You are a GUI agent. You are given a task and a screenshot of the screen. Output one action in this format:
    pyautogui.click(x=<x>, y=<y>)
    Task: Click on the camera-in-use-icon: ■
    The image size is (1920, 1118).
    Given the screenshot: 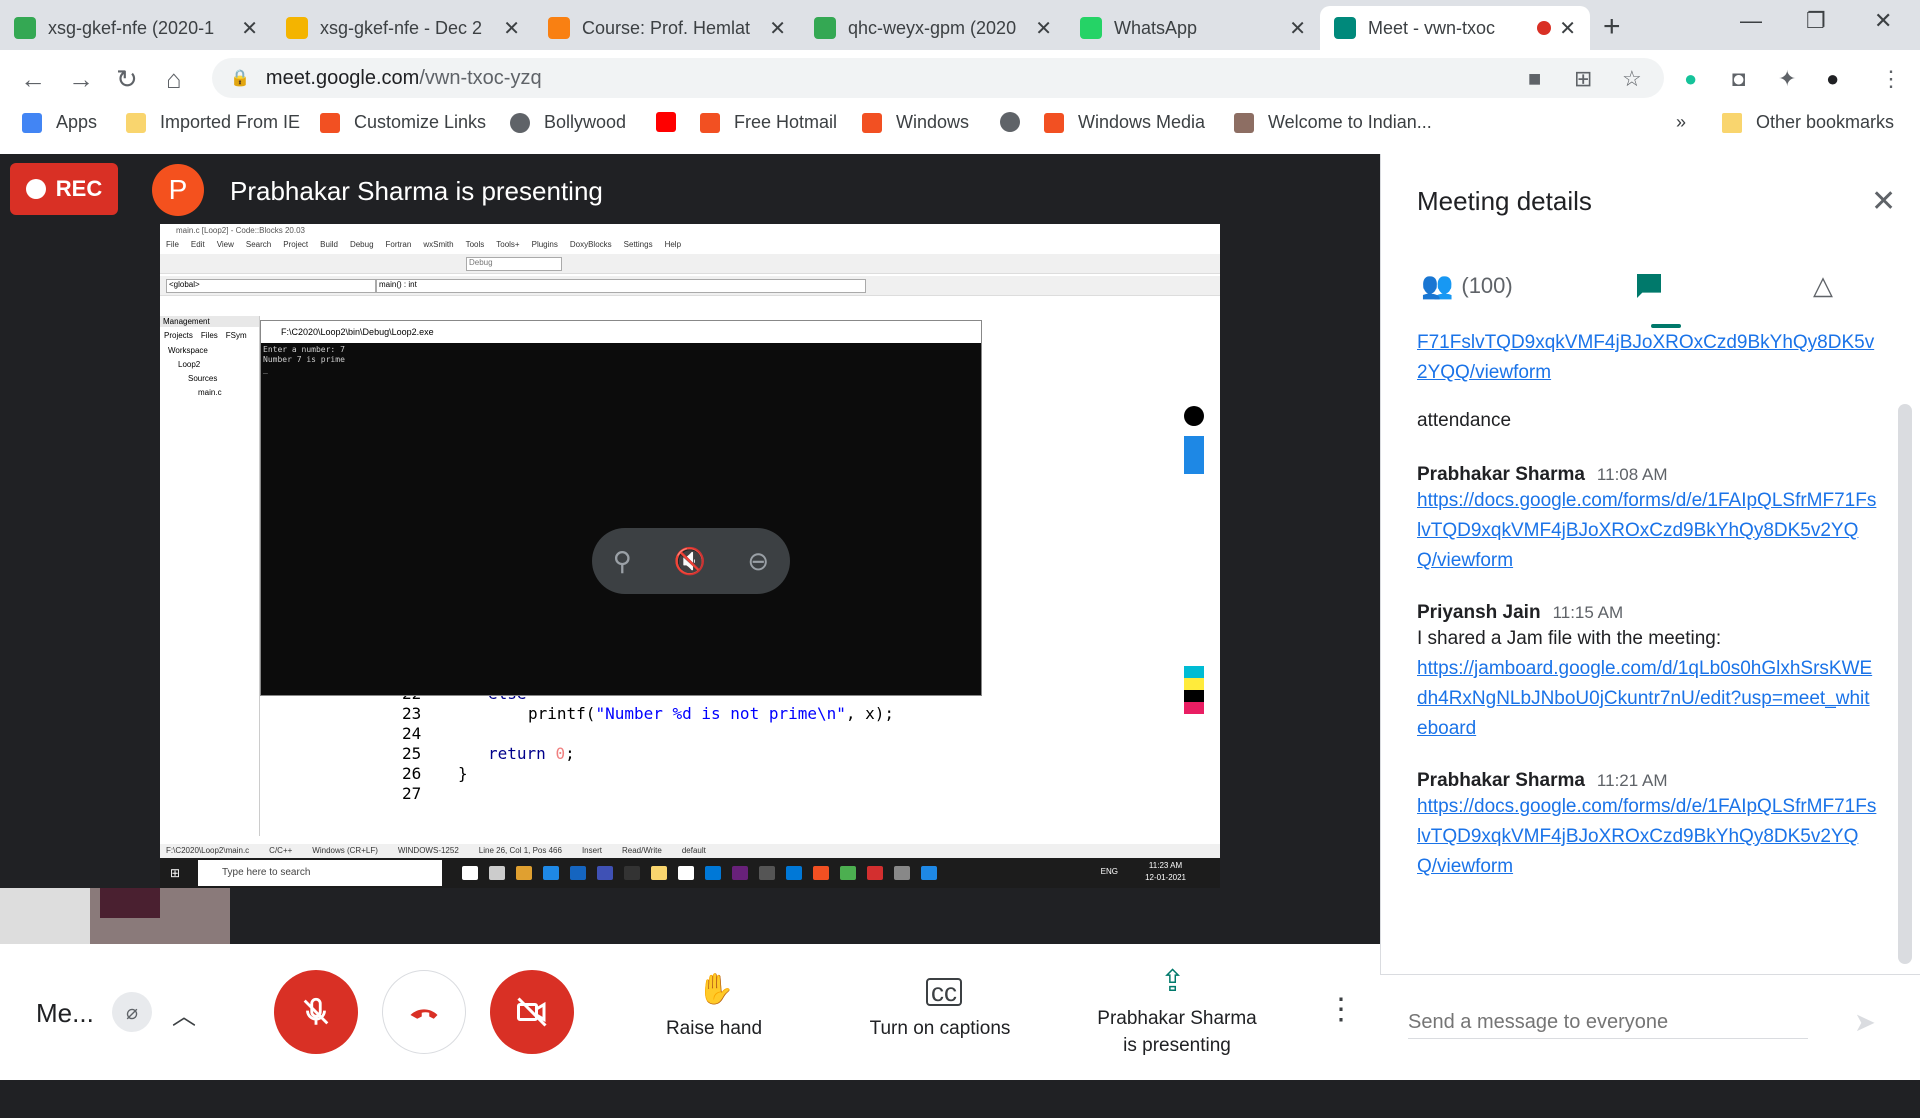 What is the action you would take?
    pyautogui.click(x=1534, y=79)
    